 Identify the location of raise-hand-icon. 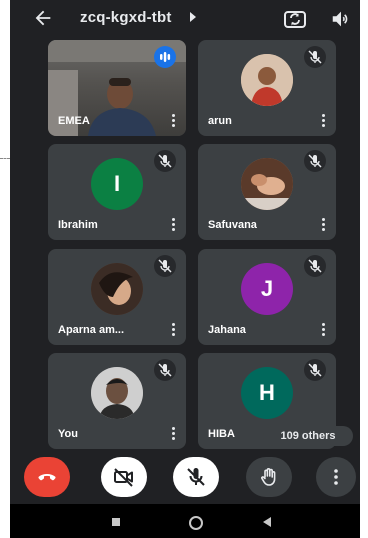
(268, 477).